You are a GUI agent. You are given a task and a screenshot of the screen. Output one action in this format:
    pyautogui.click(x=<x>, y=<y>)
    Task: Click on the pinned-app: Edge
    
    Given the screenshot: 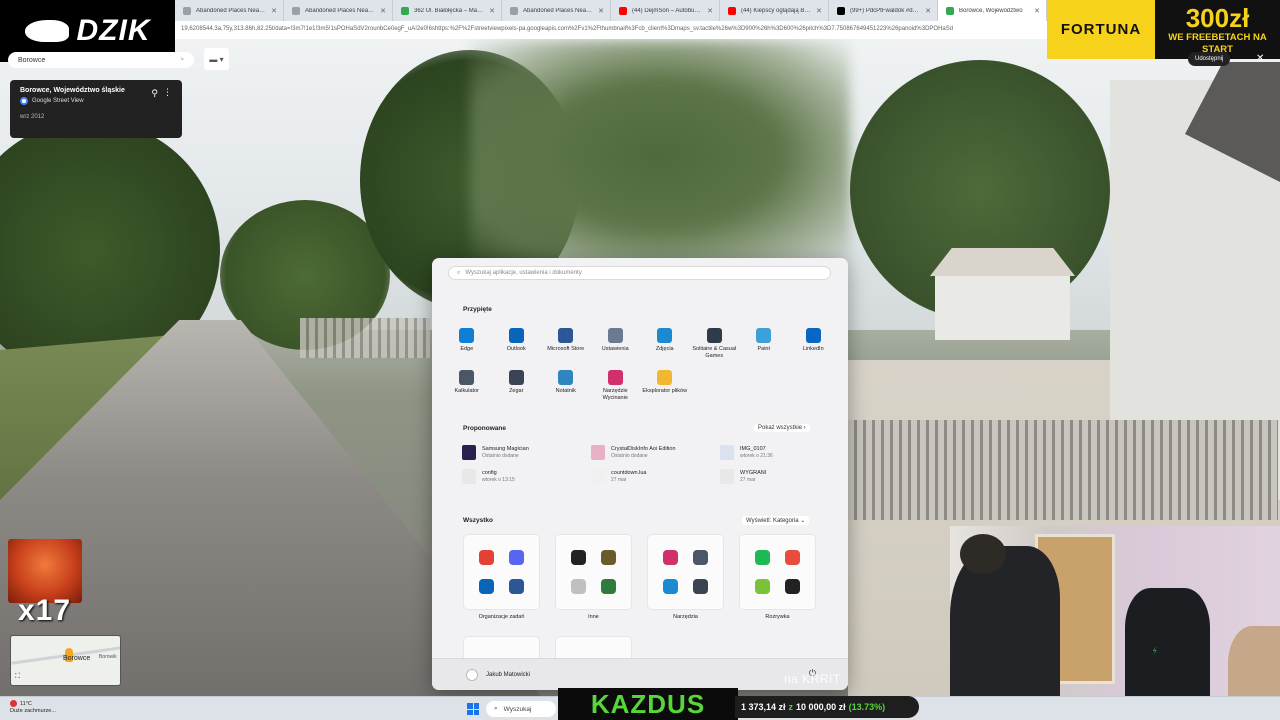 What is the action you would take?
    pyautogui.click(x=467, y=344)
    